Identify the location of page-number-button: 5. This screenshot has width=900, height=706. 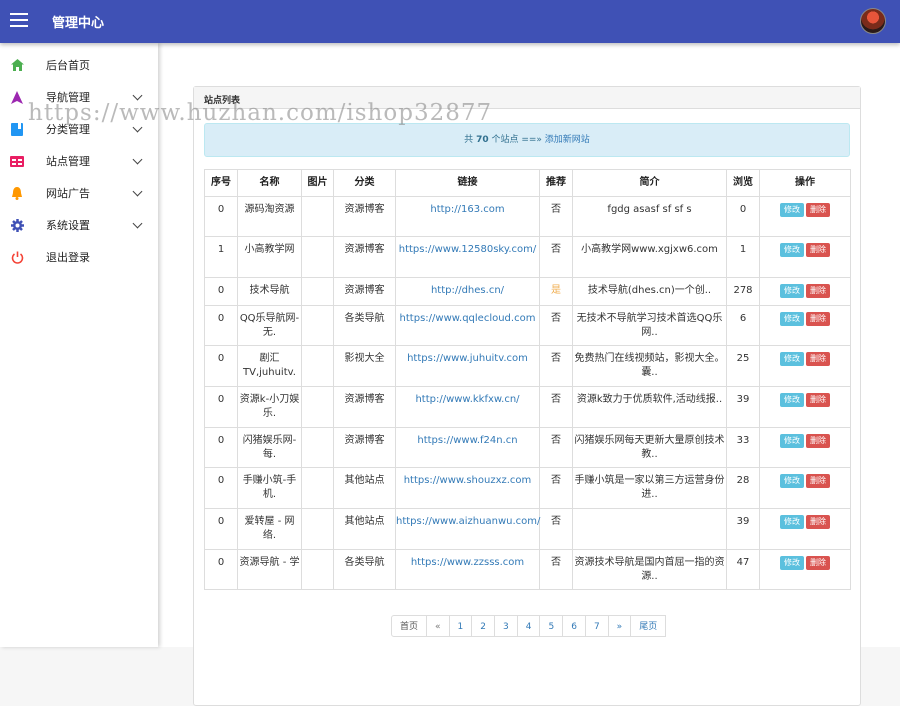
(551, 626).